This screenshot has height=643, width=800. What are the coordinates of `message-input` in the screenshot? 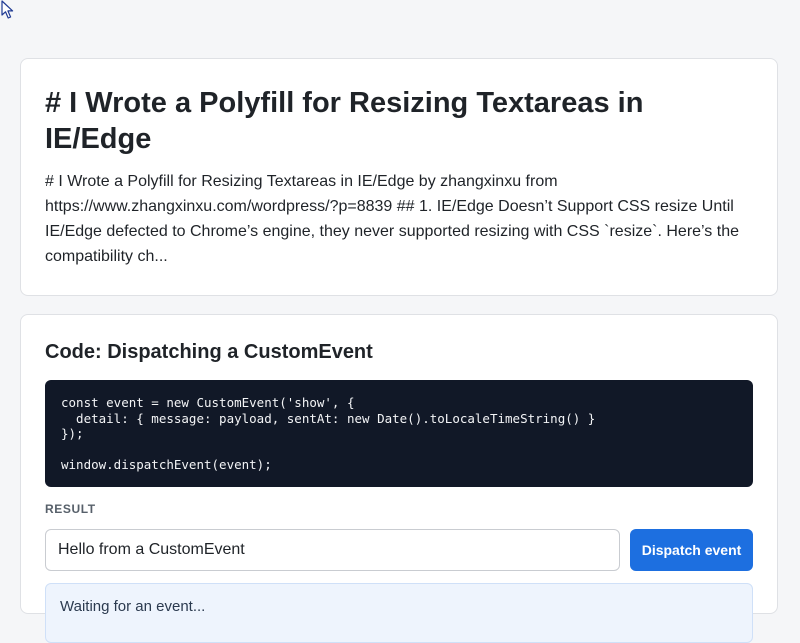 It's located at (332, 550).